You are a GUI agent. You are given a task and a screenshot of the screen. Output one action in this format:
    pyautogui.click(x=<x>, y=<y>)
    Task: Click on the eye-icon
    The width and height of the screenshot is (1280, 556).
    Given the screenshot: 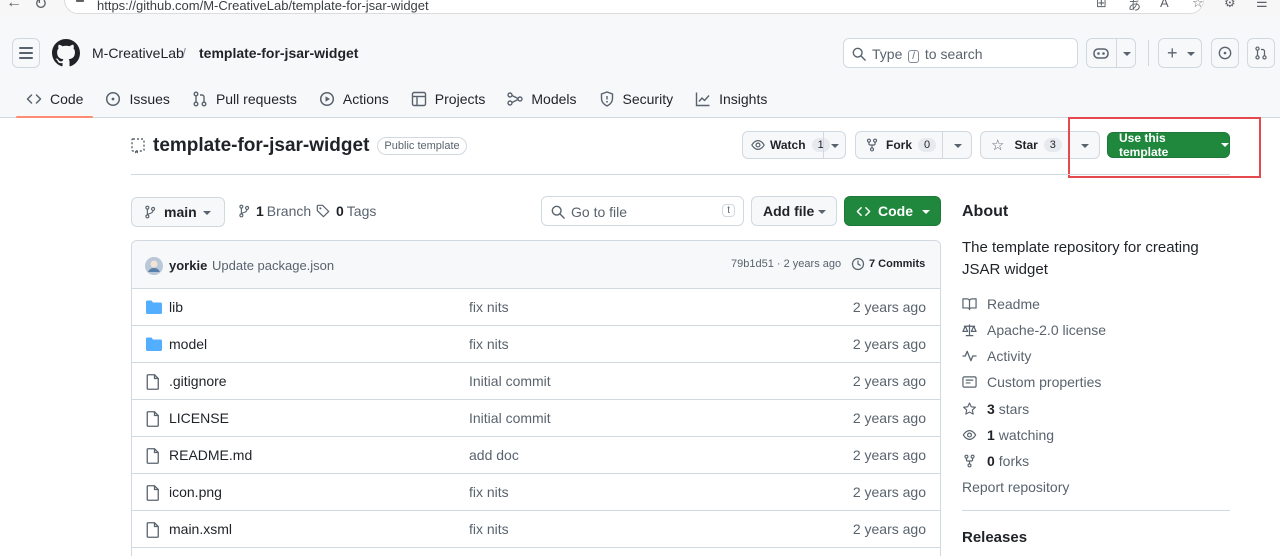 What is the action you would take?
    pyautogui.click(x=969, y=435)
    